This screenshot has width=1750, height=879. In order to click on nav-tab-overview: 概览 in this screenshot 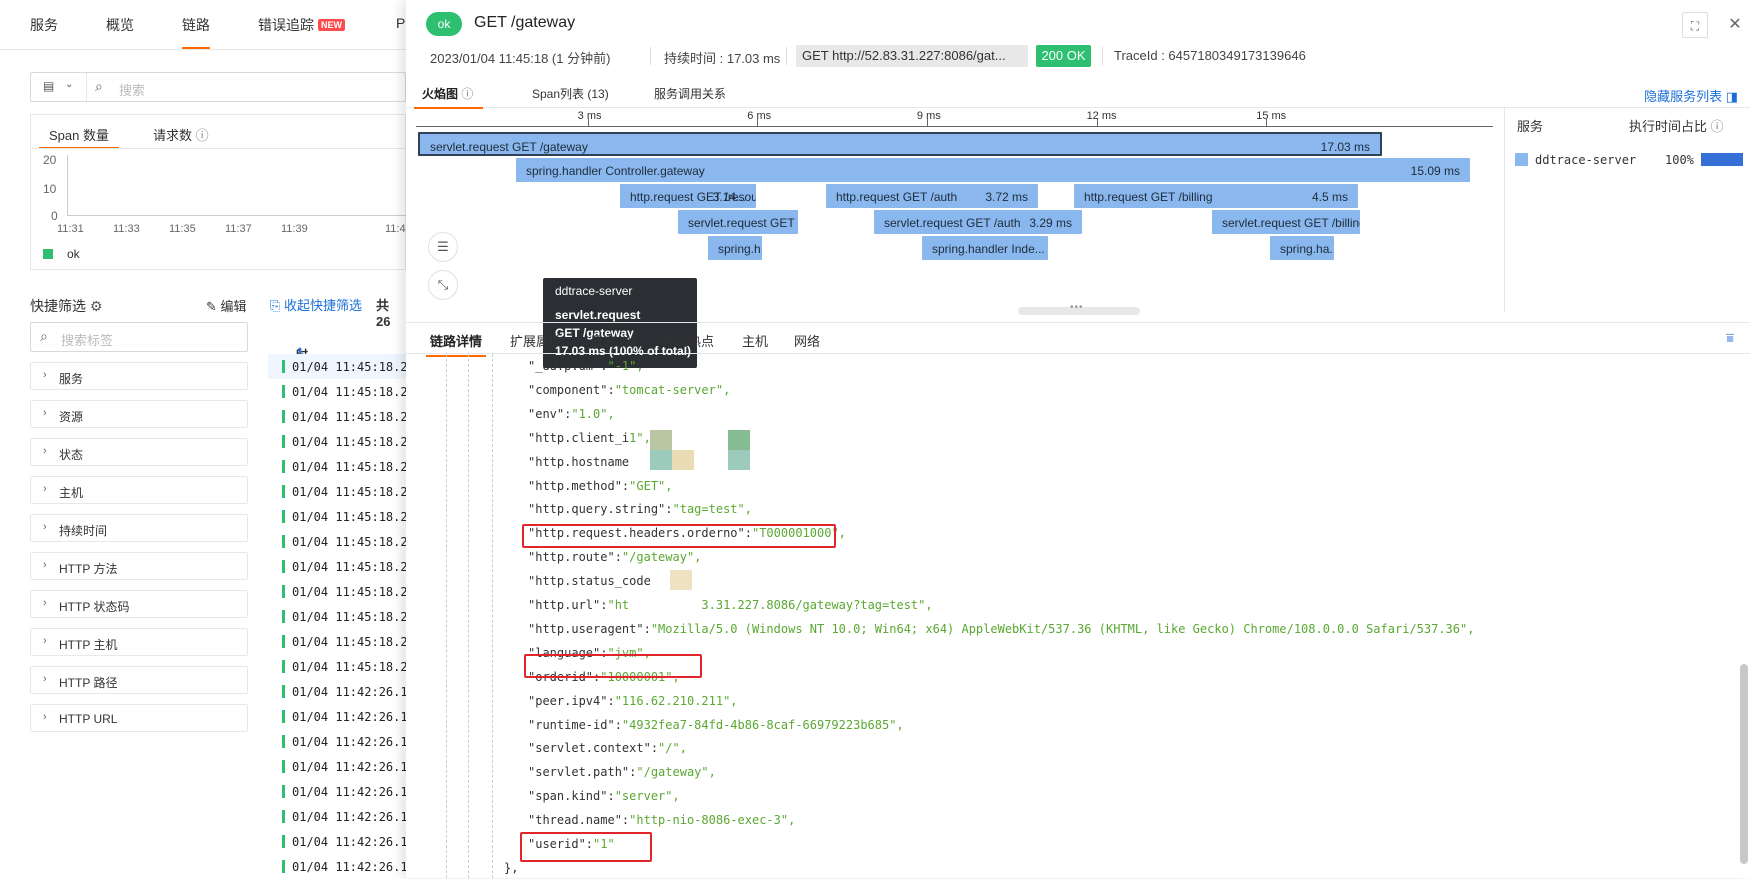, I will do `click(120, 25)`.